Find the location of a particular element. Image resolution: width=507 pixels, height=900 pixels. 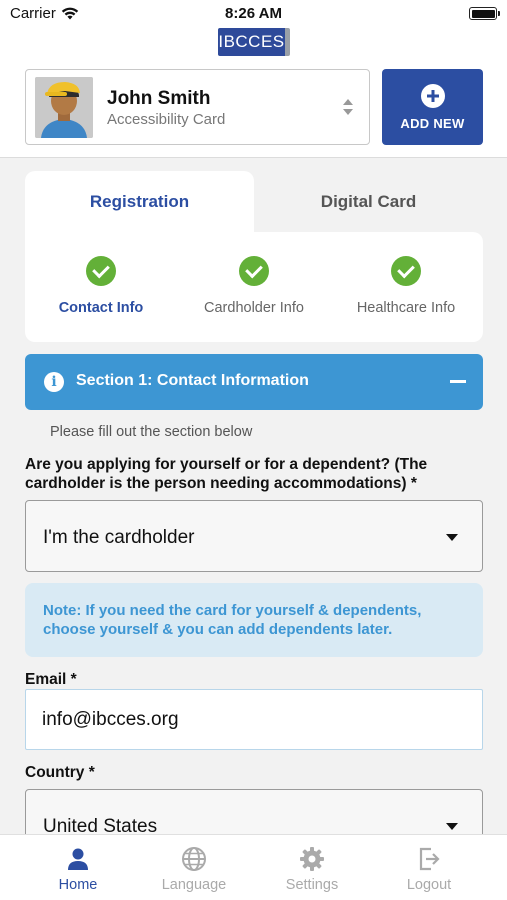

add-new-button: ADD NEW is located at coordinates (432, 107).